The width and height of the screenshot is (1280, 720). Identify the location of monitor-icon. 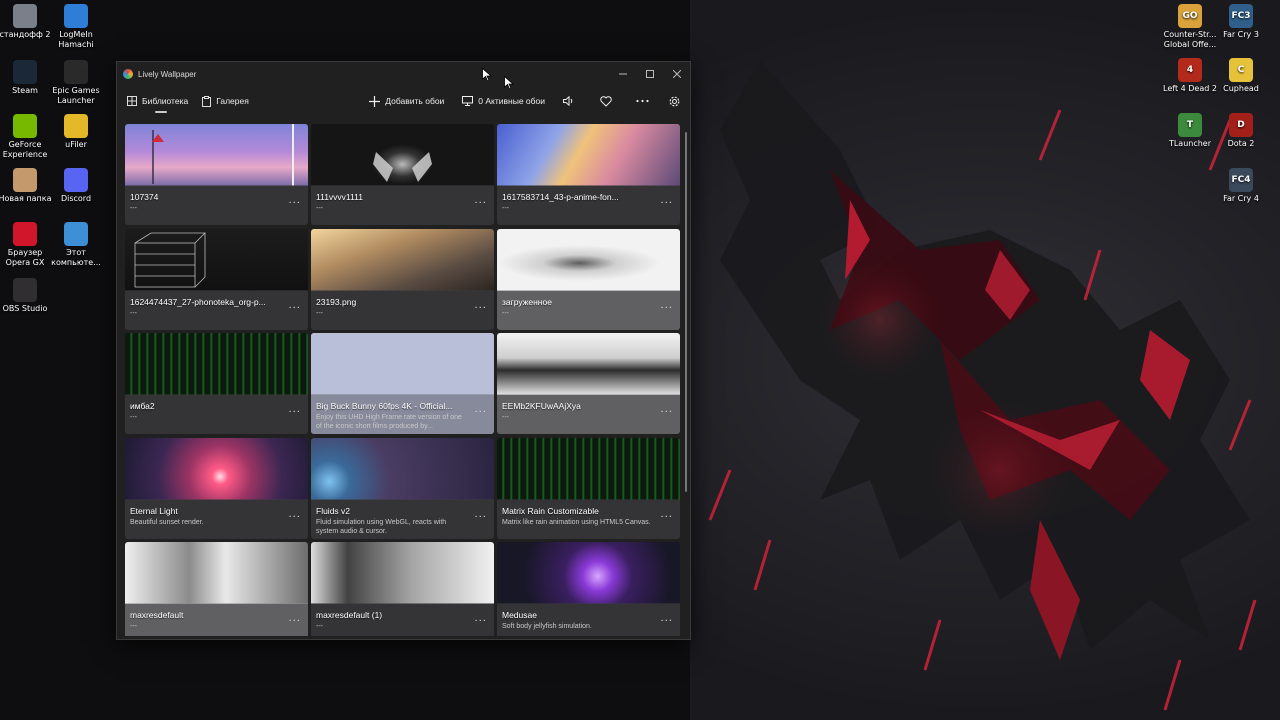
(468, 101).